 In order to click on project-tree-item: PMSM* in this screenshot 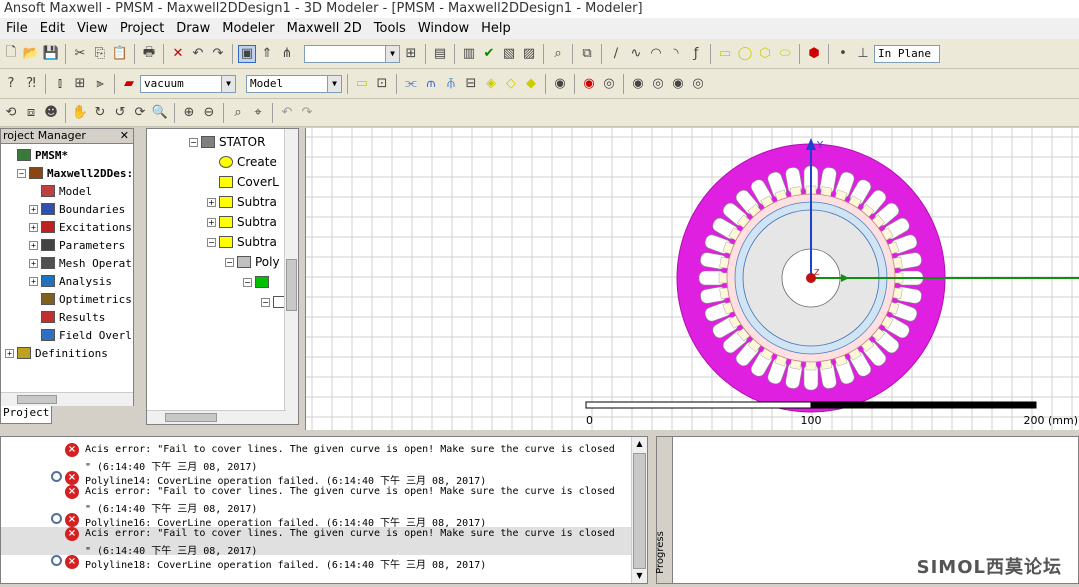, I will do `click(67, 155)`.